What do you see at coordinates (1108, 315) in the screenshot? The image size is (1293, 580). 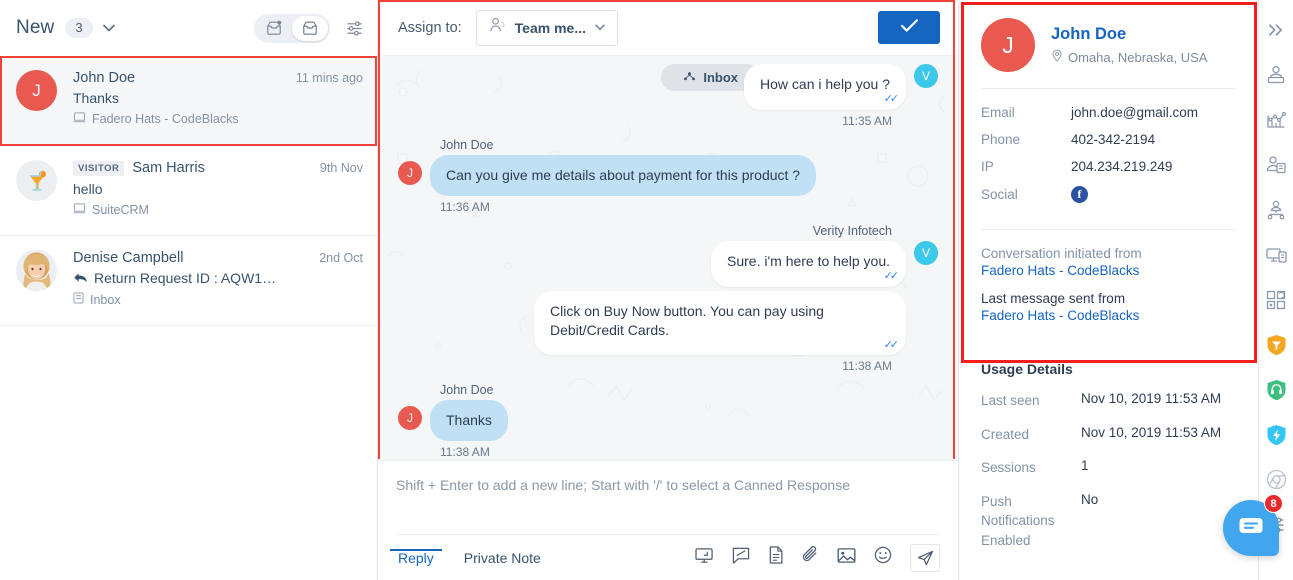 I see `last-message-link: Fadero Hats - CodeBlacks` at bounding box center [1108, 315].